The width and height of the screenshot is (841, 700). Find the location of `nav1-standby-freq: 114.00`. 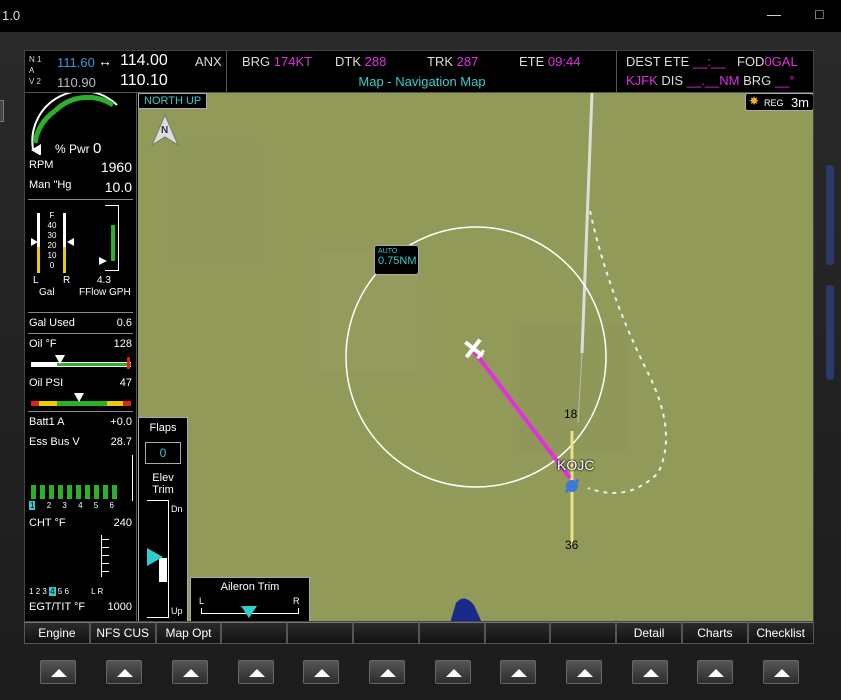

nav1-standby-freq: 114.00 is located at coordinates (144, 61).